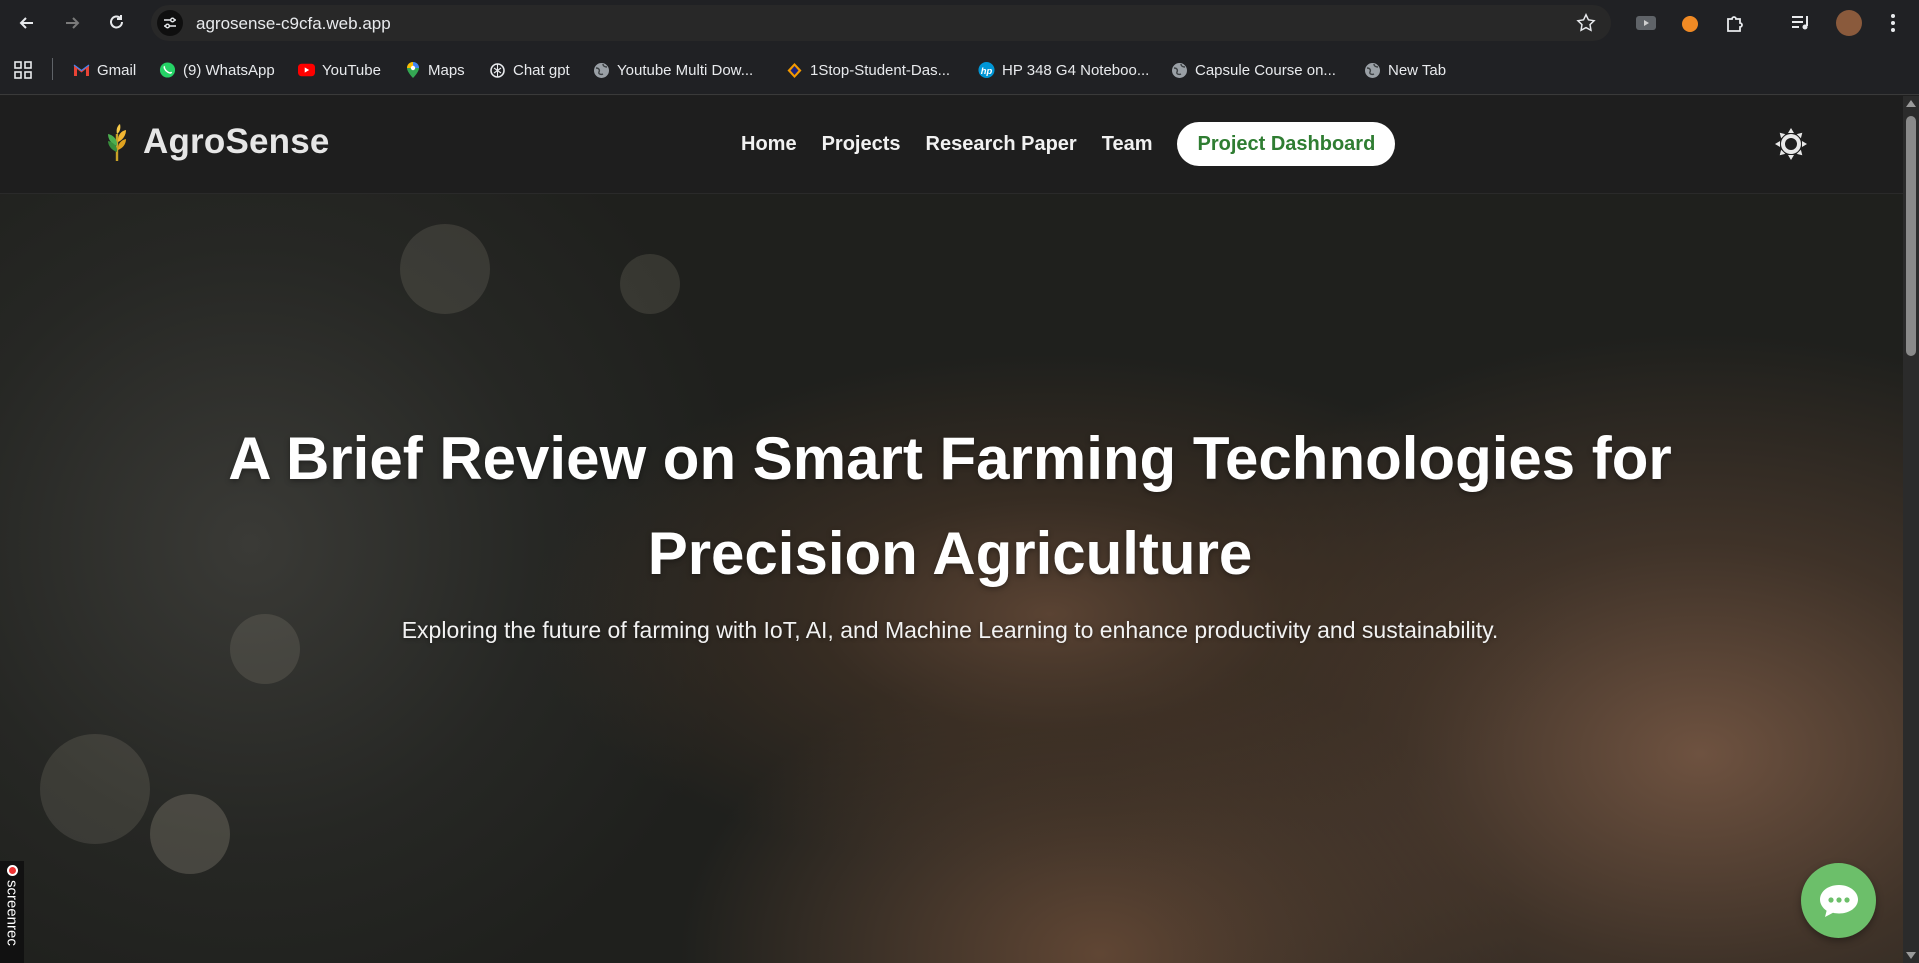 This screenshot has width=1919, height=963. What do you see at coordinates (861, 144) in the screenshot?
I see `nav-projects: Projects` at bounding box center [861, 144].